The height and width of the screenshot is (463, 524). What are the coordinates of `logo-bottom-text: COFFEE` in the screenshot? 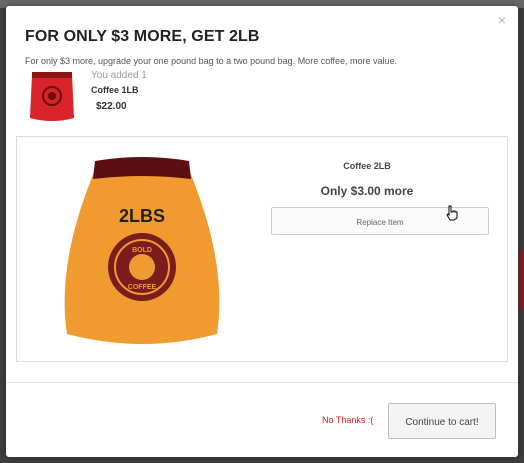 It's located at (142, 287).